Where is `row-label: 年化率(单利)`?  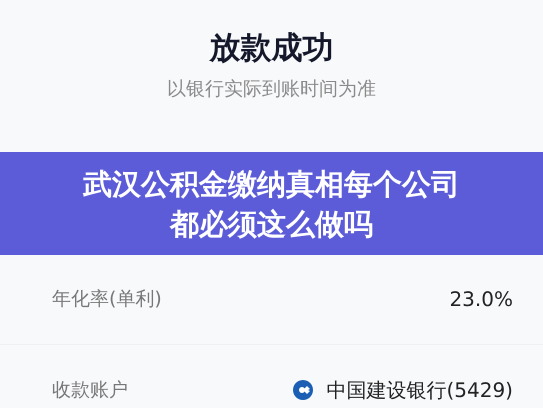
row-label: 年化率(单利) is located at coordinates (107, 299).